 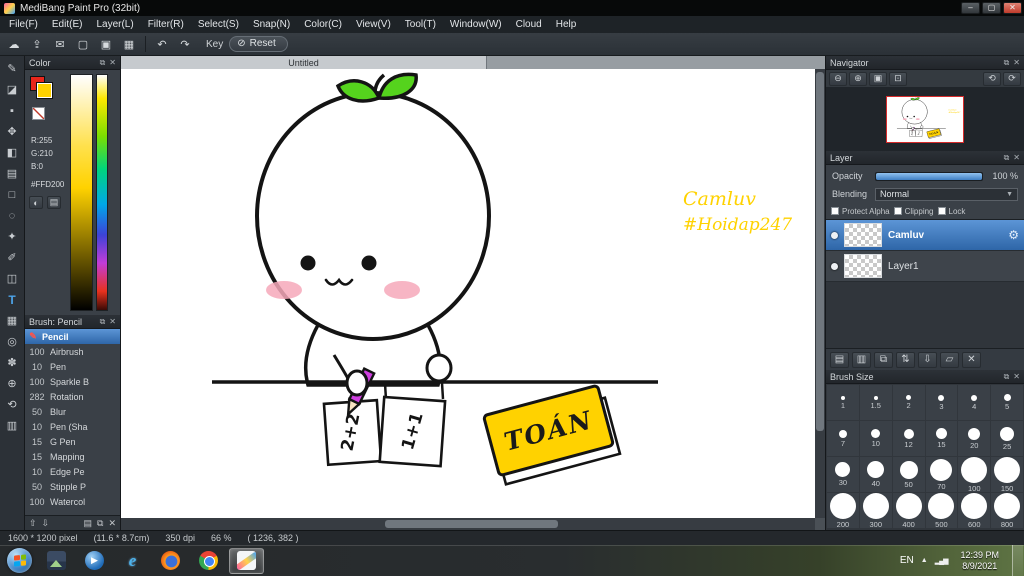 What do you see at coordinates (834, 235) in the screenshot?
I see `layer-visibility-icon` at bounding box center [834, 235].